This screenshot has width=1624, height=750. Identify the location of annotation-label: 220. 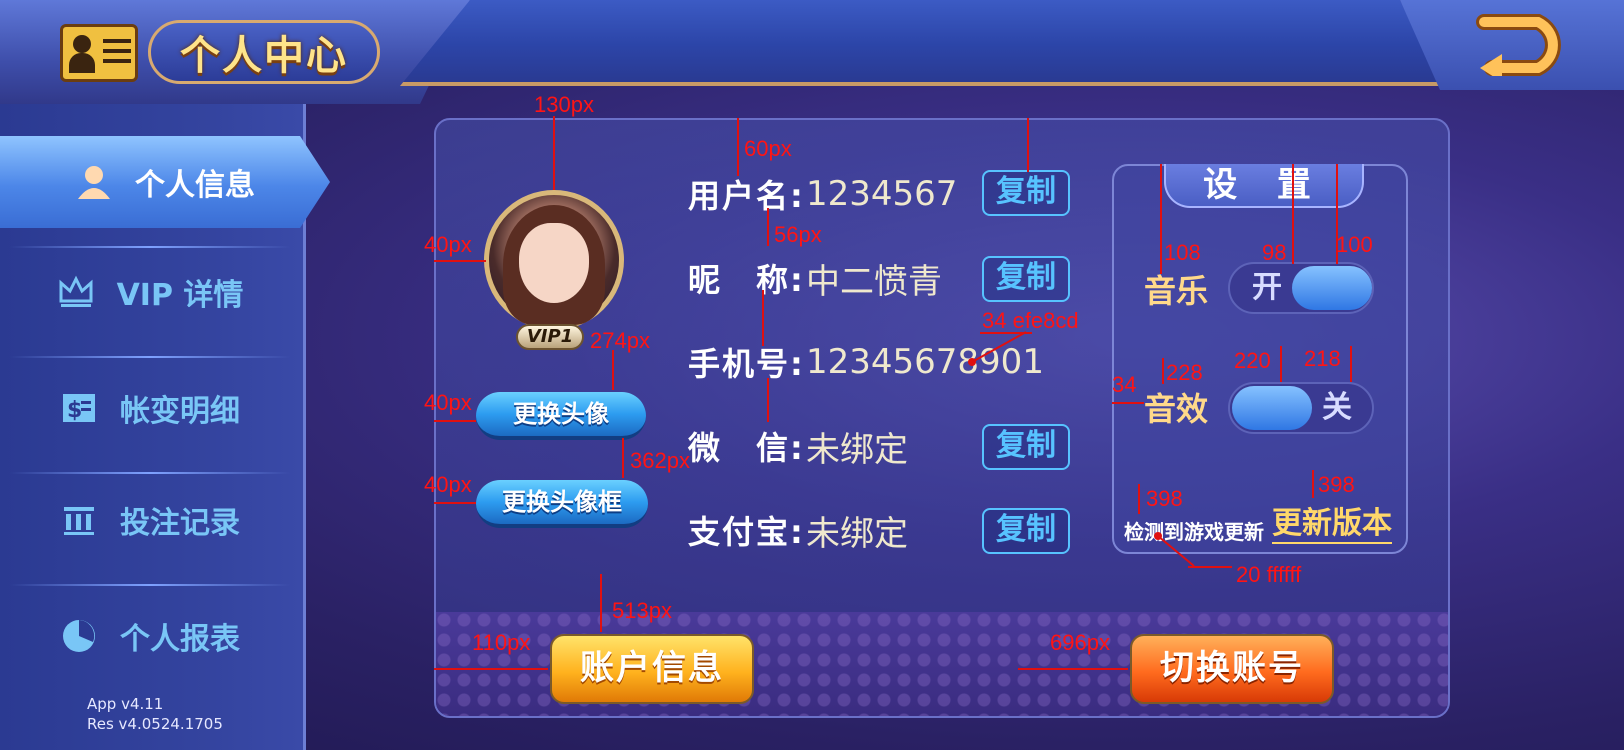
(1252, 360).